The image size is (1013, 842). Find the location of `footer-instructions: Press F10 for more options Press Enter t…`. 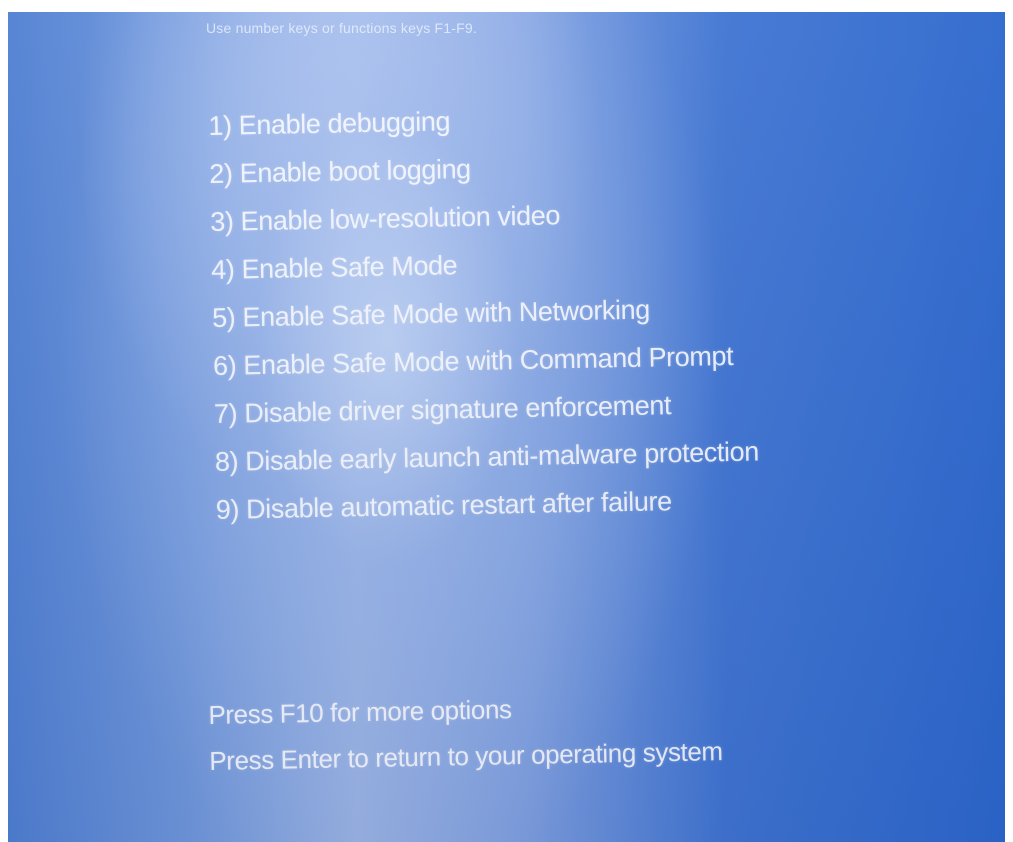

footer-instructions: Press F10 for more options Press Enter t… is located at coordinates (465, 733).